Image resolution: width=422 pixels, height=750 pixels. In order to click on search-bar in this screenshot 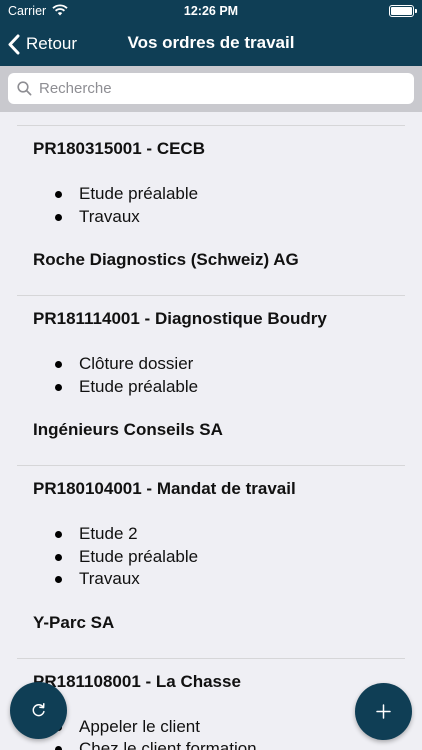, I will do `click(211, 89)`.